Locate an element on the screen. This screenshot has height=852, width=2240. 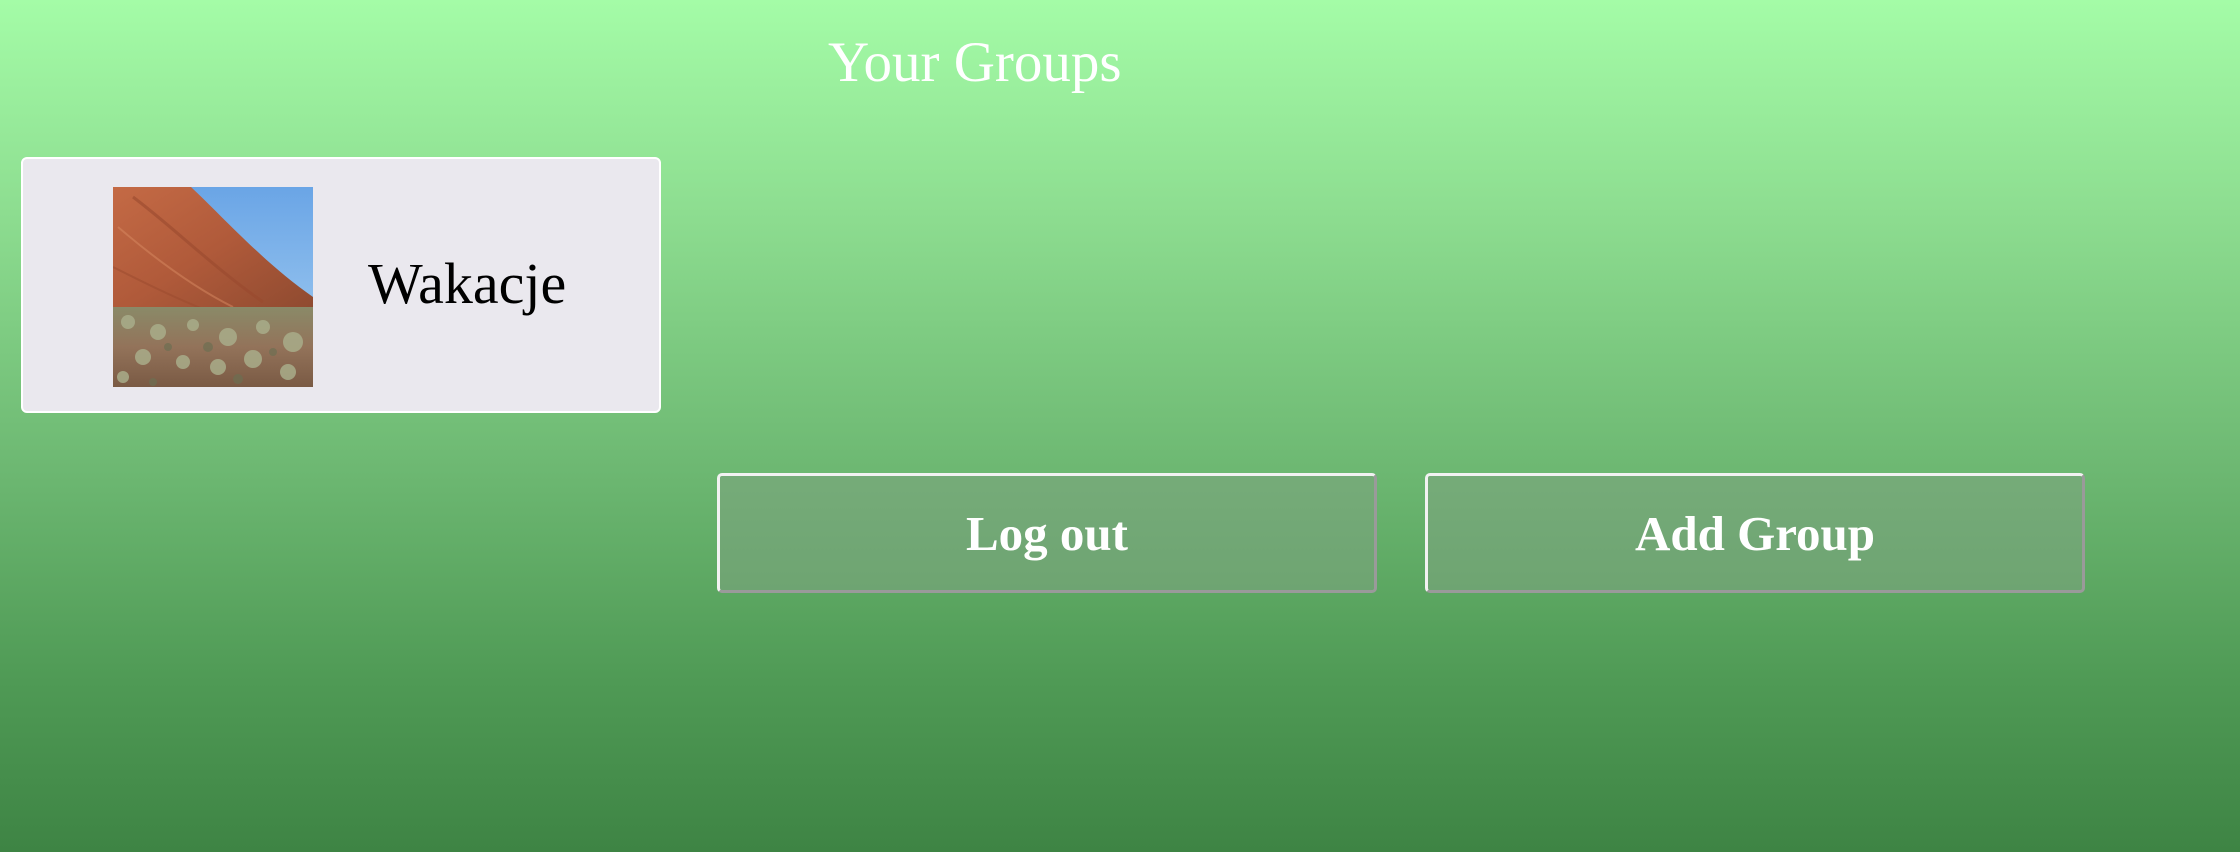
group-name: Wakacje is located at coordinates (467, 283).